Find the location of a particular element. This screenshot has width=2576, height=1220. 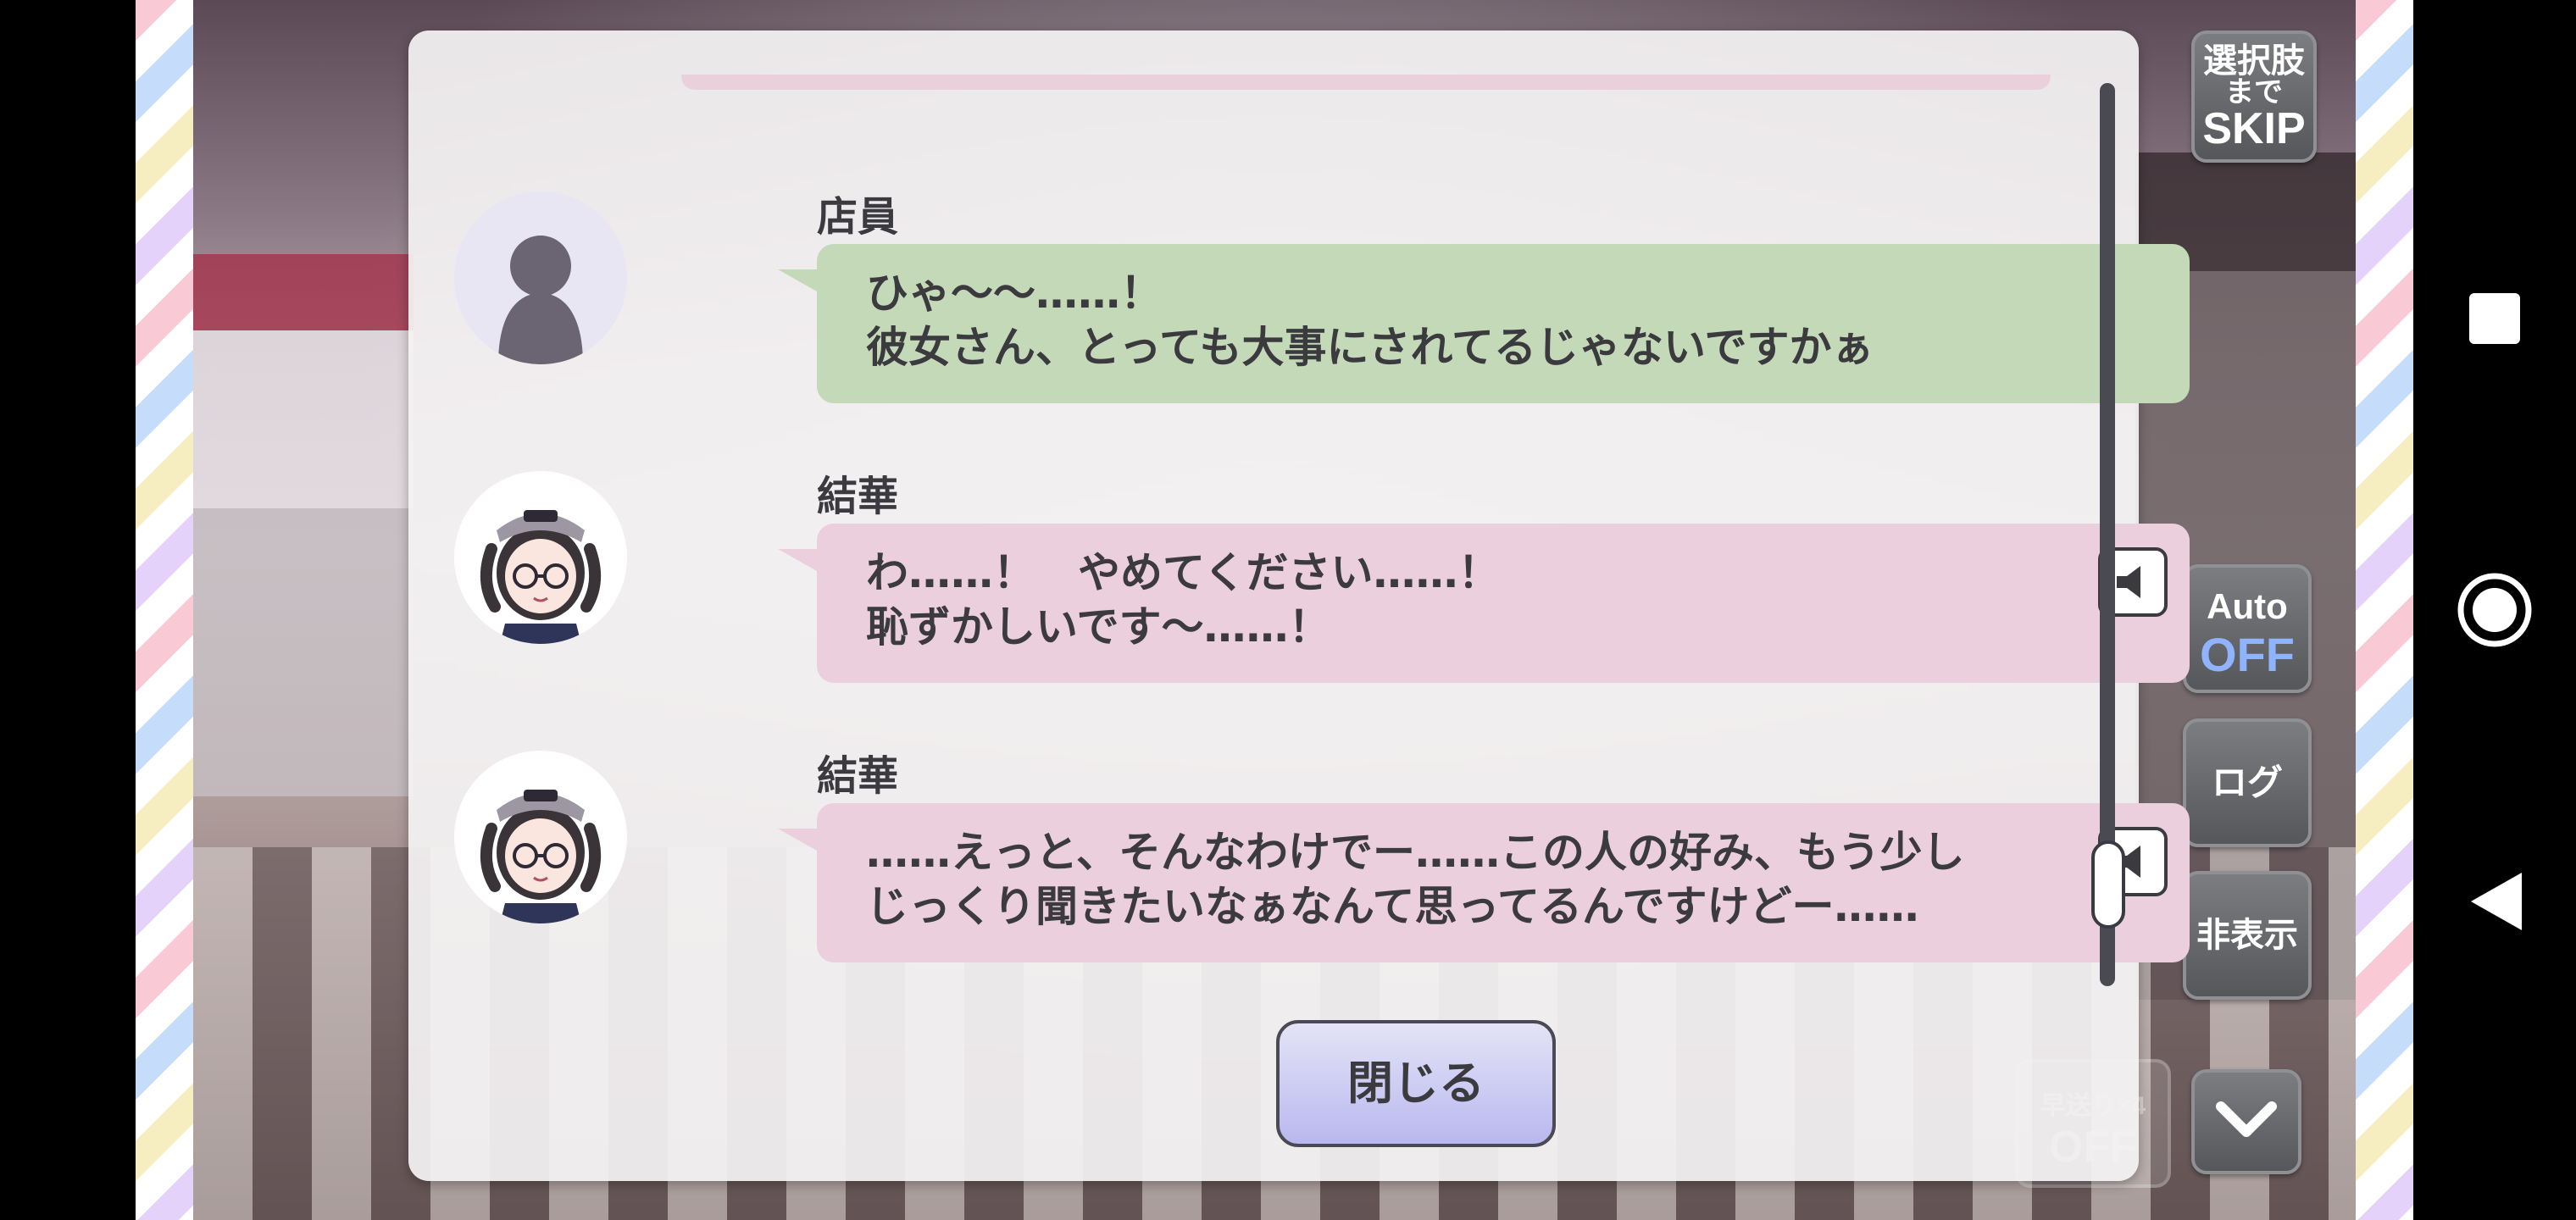

skip-to-choices-button: 選択肢 まで SKIP is located at coordinates (2254, 96).